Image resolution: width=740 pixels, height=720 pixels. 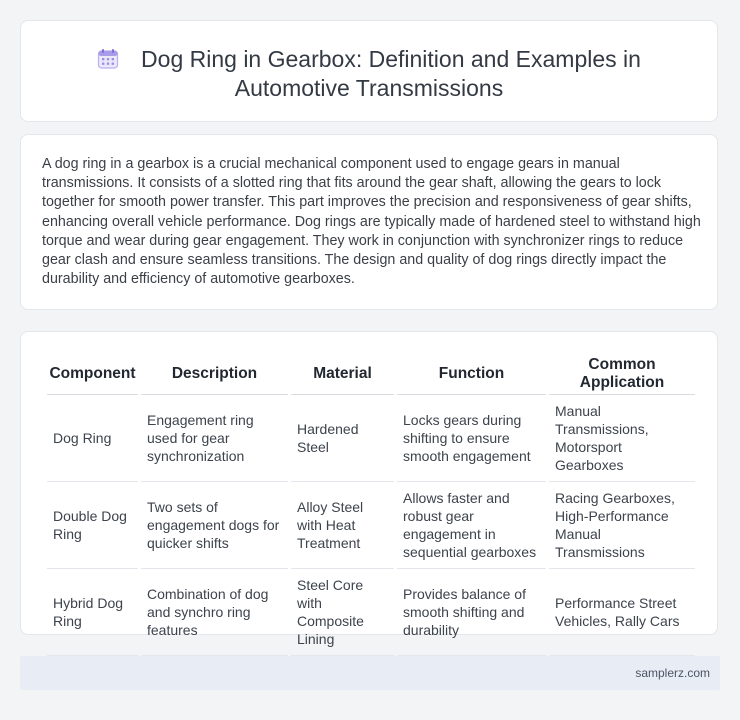 What do you see at coordinates (92, 438) in the screenshot?
I see `cell-component: Dog Ring` at bounding box center [92, 438].